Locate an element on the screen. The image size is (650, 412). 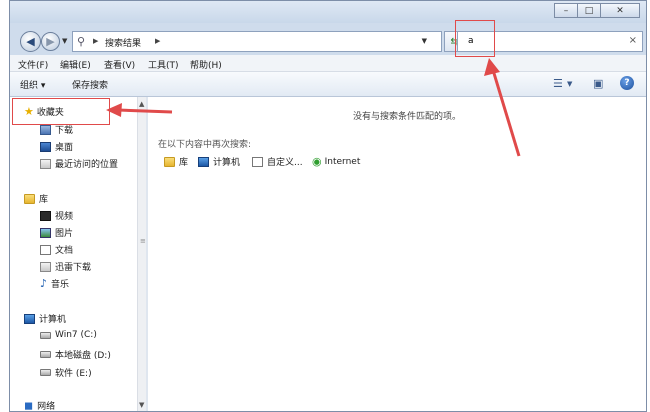
forward-button: ▶ is located at coordinates (50, 41).